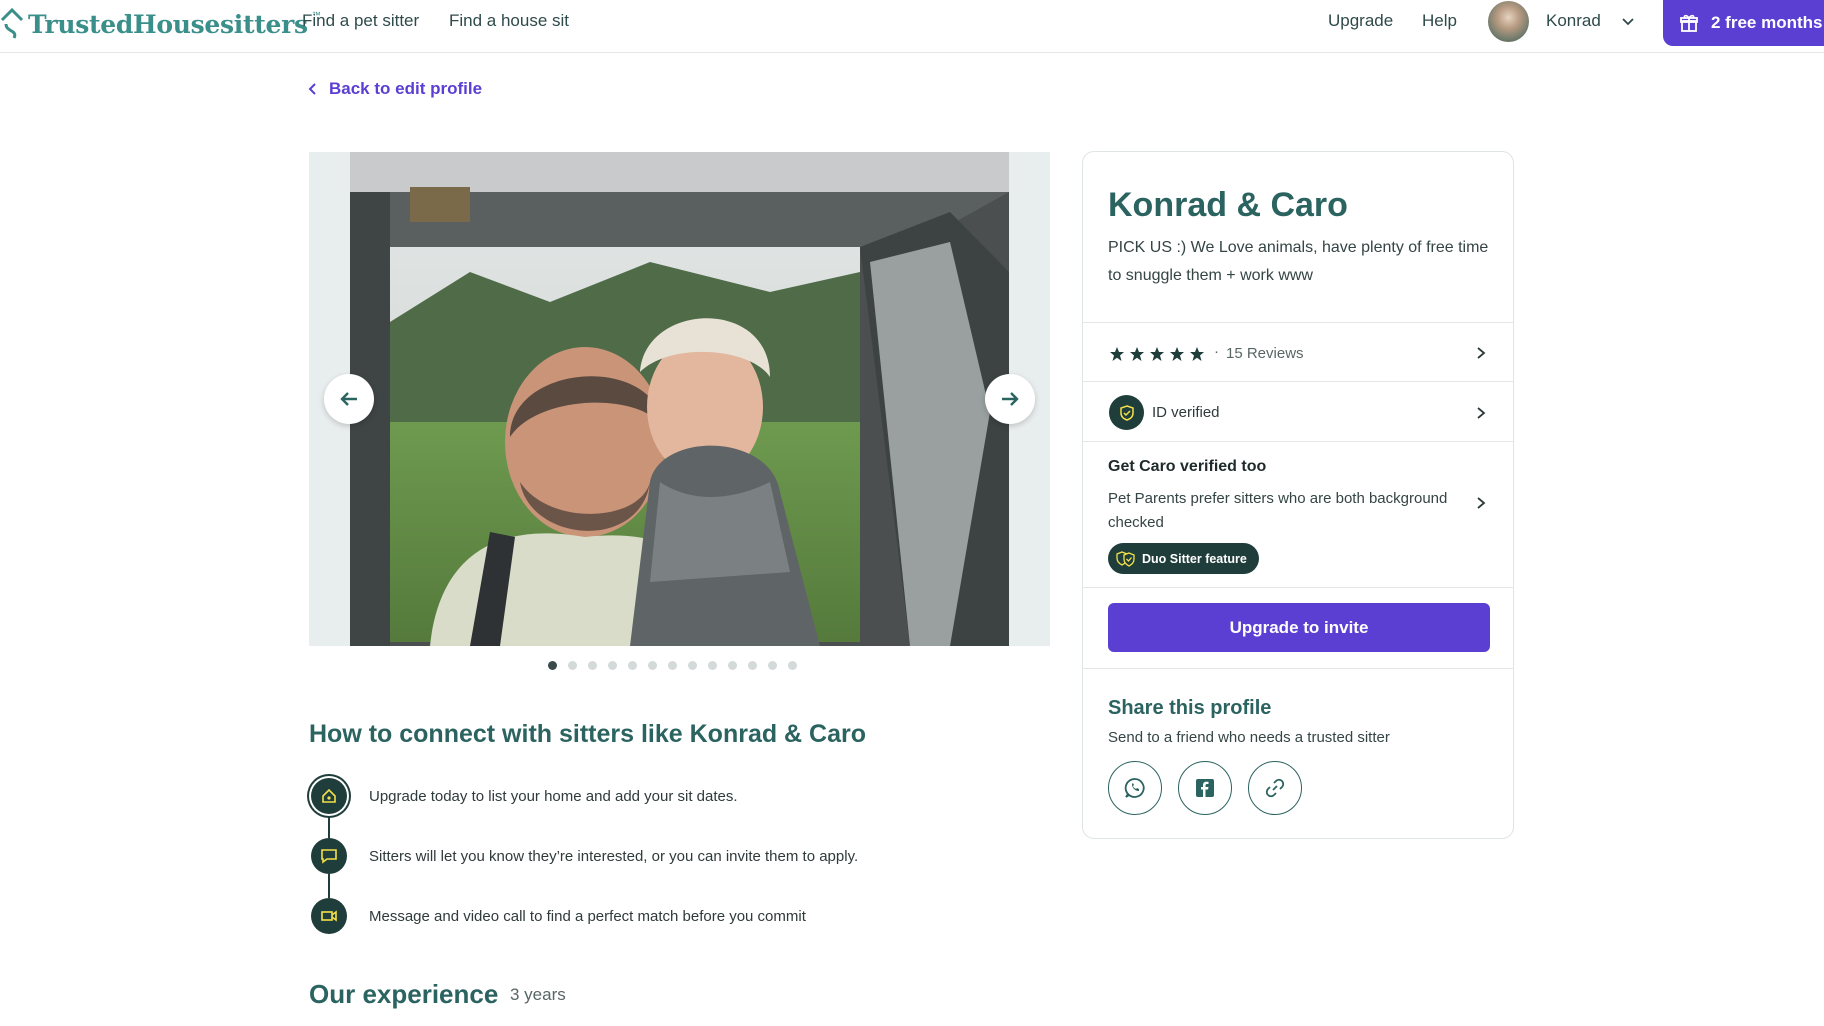  I want to click on shield-check-icon, so click(1126, 412).